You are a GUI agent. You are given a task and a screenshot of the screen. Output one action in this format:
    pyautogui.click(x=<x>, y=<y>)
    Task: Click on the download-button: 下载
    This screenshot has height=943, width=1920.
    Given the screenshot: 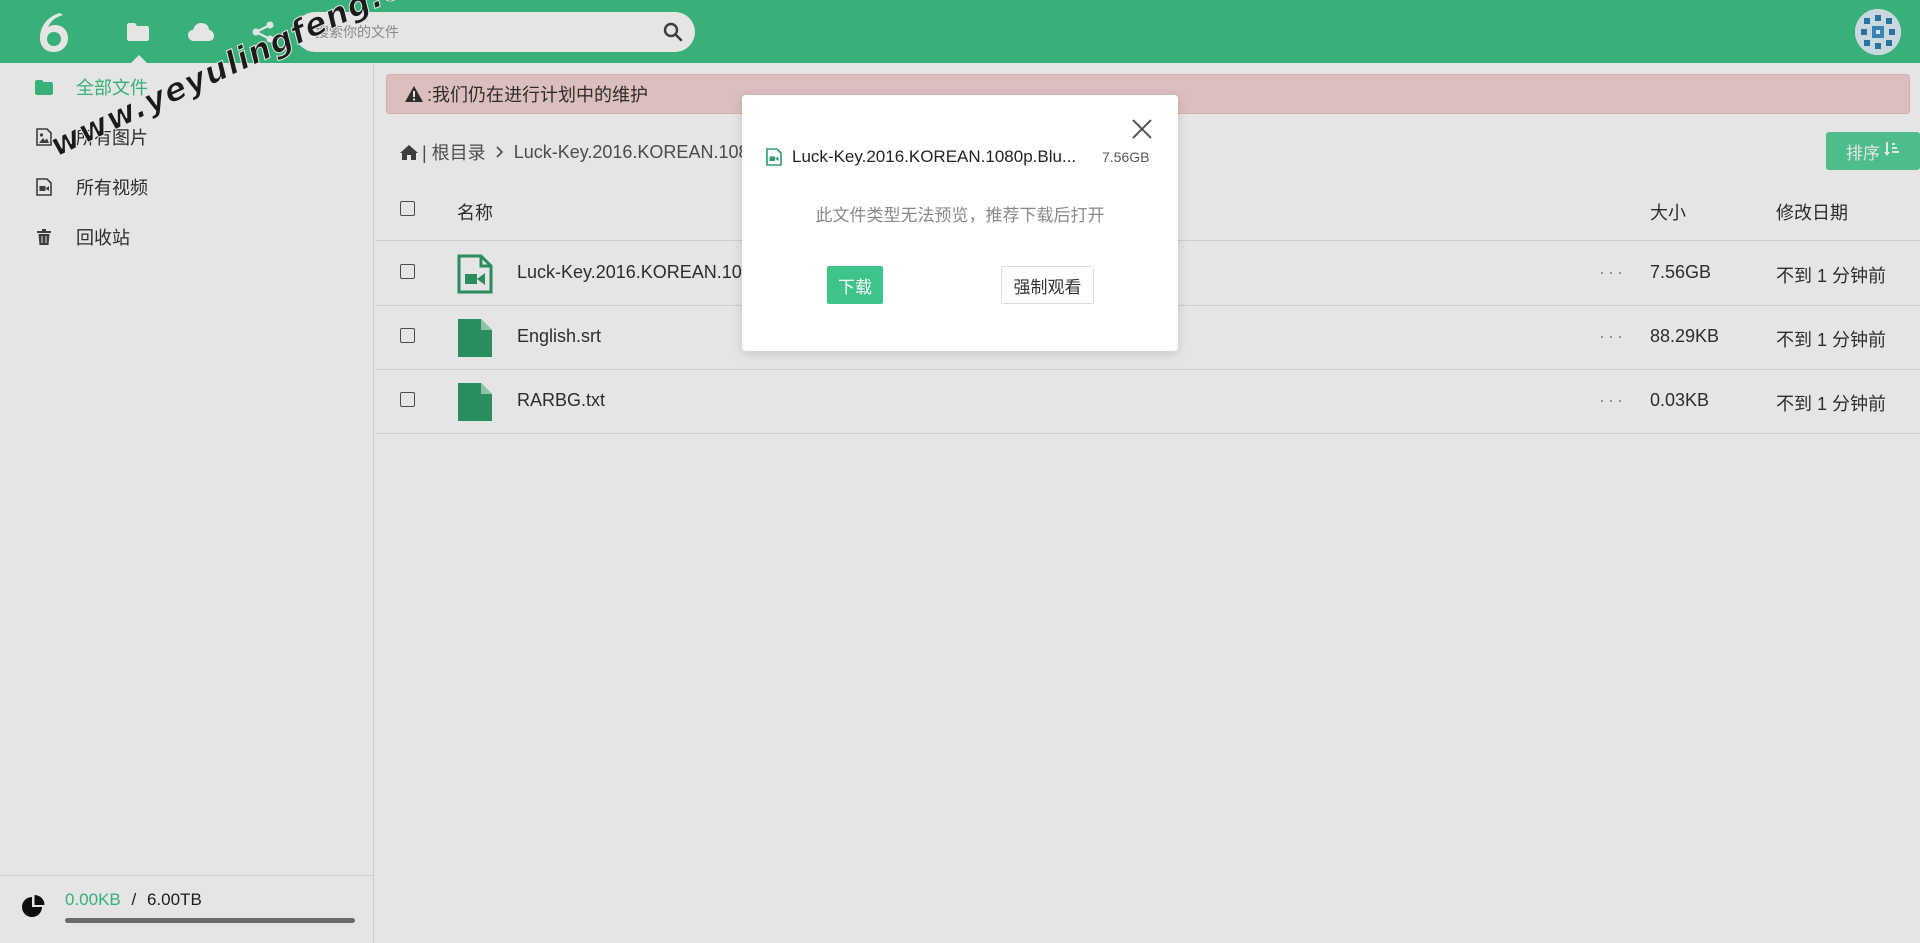 What is the action you would take?
    pyautogui.click(x=855, y=285)
    